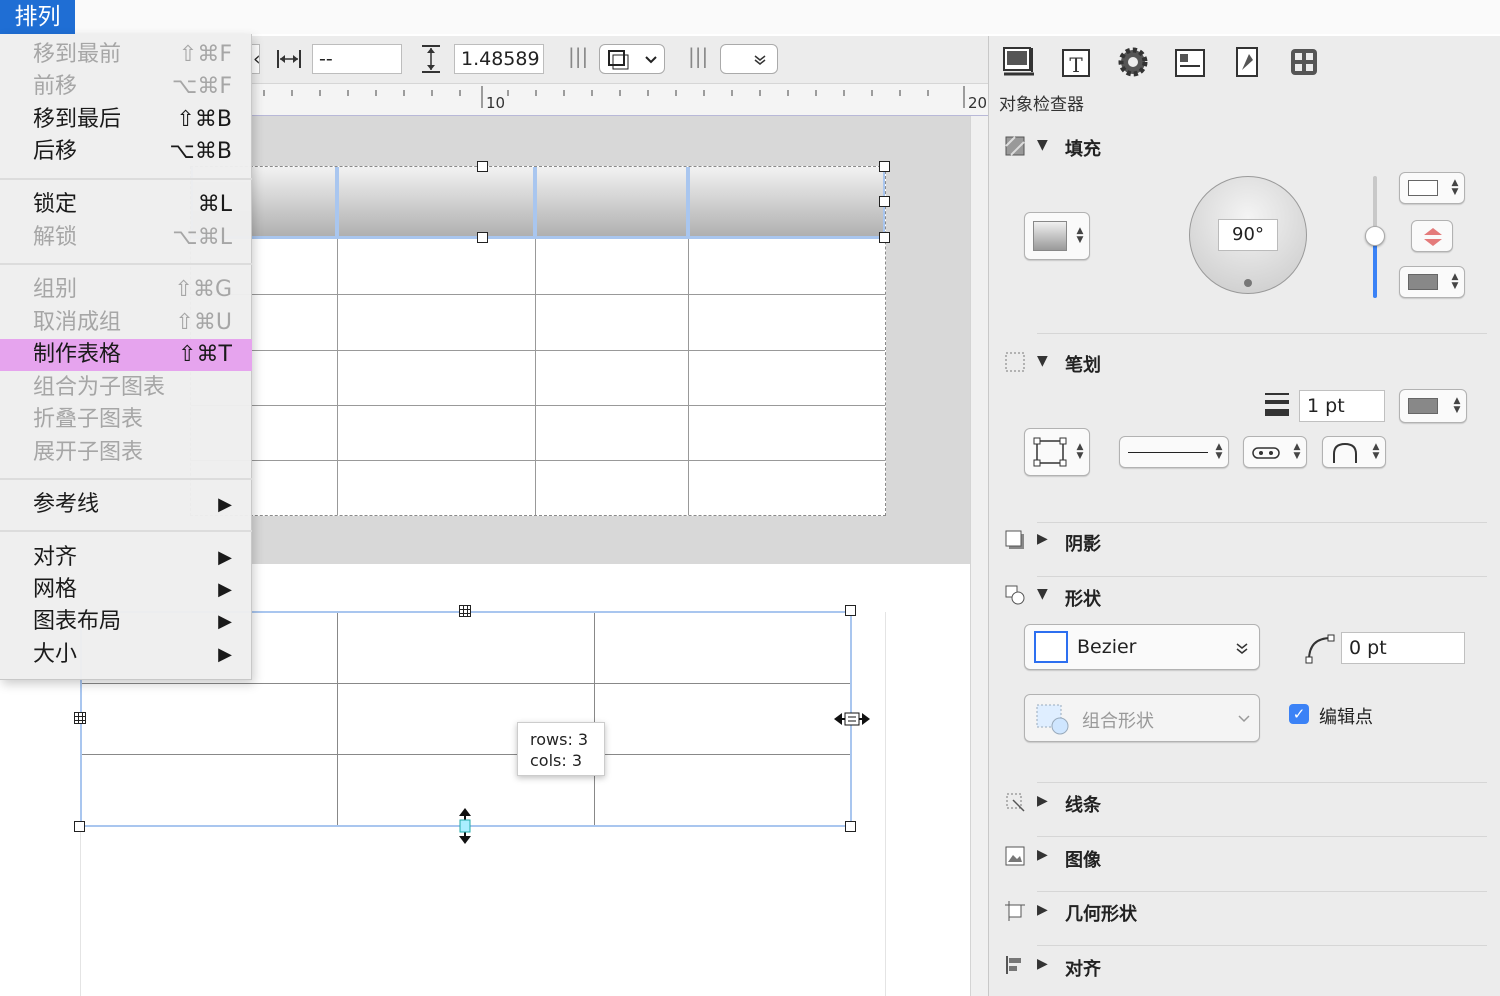 This screenshot has width=1500, height=996. Describe the element at coordinates (126, 152) in the screenshot. I see `menu-item-send-backward: 后移 ⌥⌘B` at that location.